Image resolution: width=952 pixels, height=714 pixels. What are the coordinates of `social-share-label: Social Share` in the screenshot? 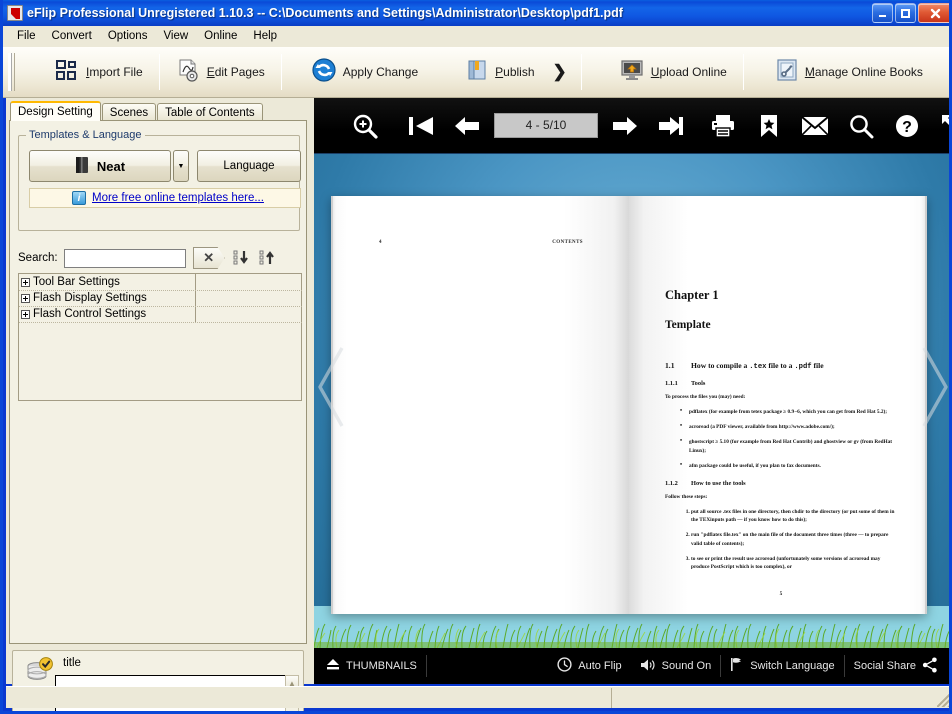 It's located at (884, 666).